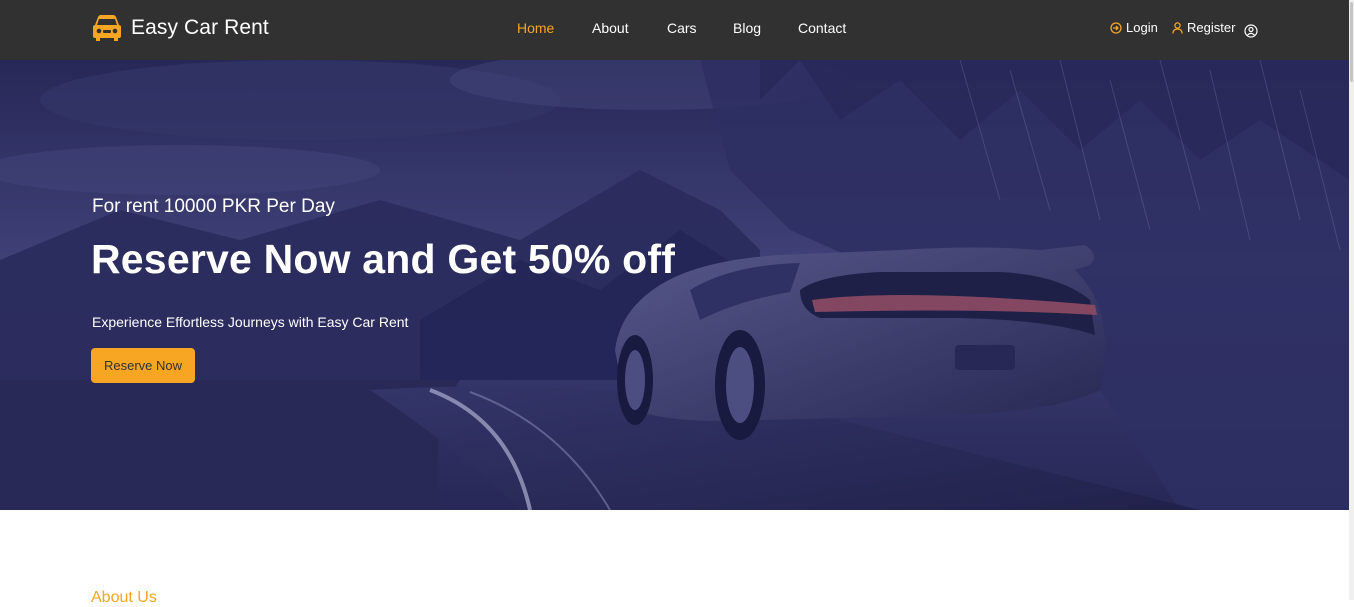 This screenshot has width=1354, height=607. I want to click on login-label: Login, so click(1142, 27).